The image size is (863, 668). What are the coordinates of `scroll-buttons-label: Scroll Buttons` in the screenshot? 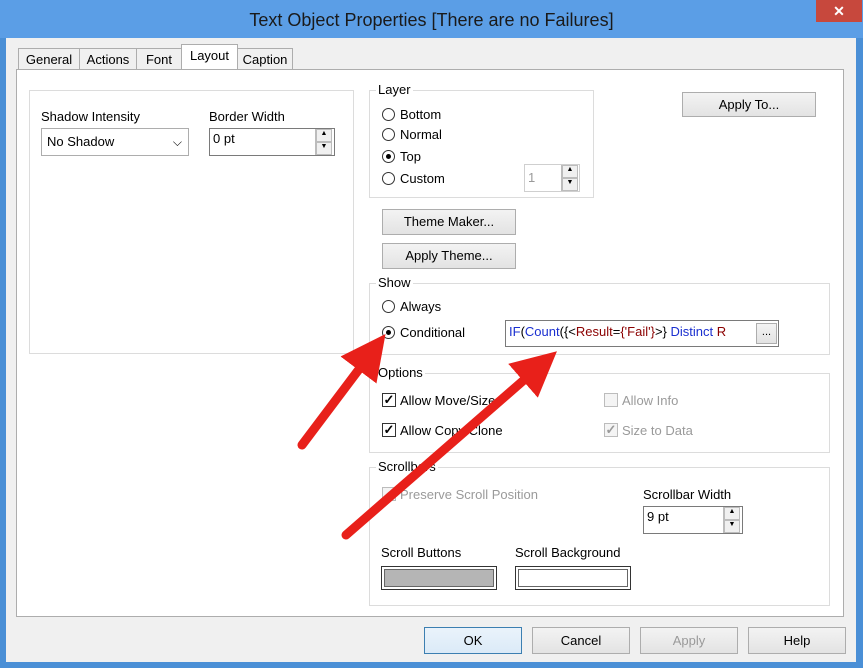 It's located at (421, 552).